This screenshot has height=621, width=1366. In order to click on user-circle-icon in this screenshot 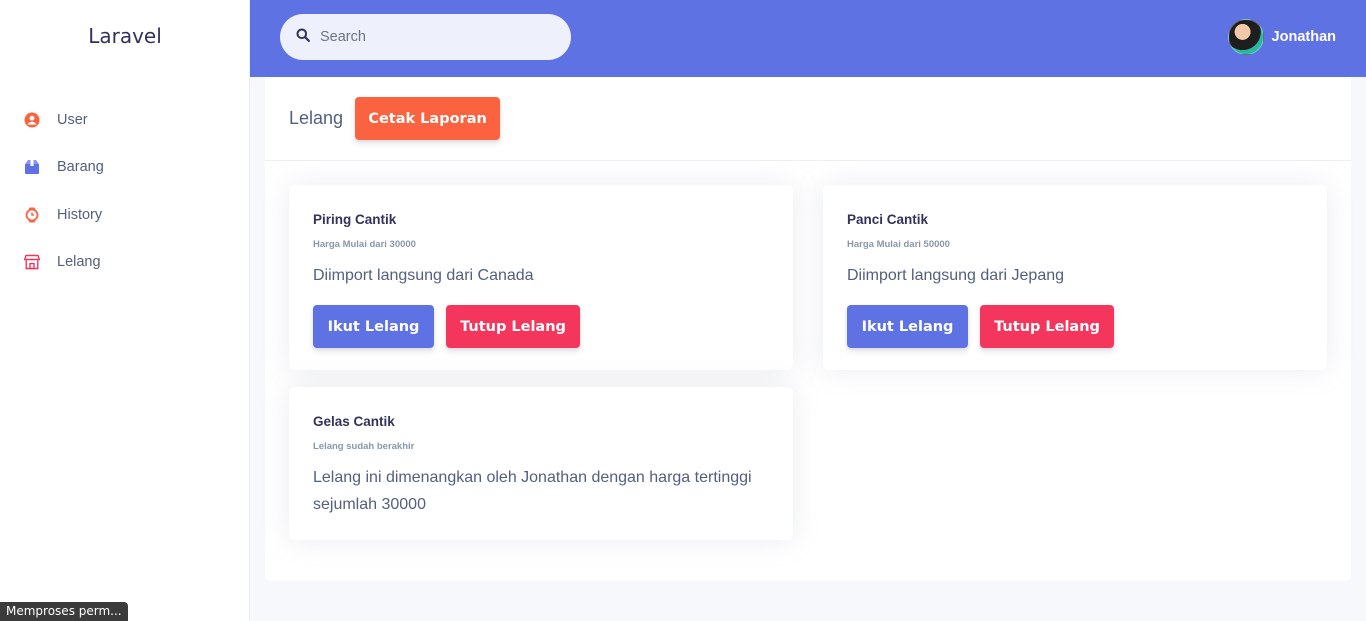, I will do `click(31, 119)`.